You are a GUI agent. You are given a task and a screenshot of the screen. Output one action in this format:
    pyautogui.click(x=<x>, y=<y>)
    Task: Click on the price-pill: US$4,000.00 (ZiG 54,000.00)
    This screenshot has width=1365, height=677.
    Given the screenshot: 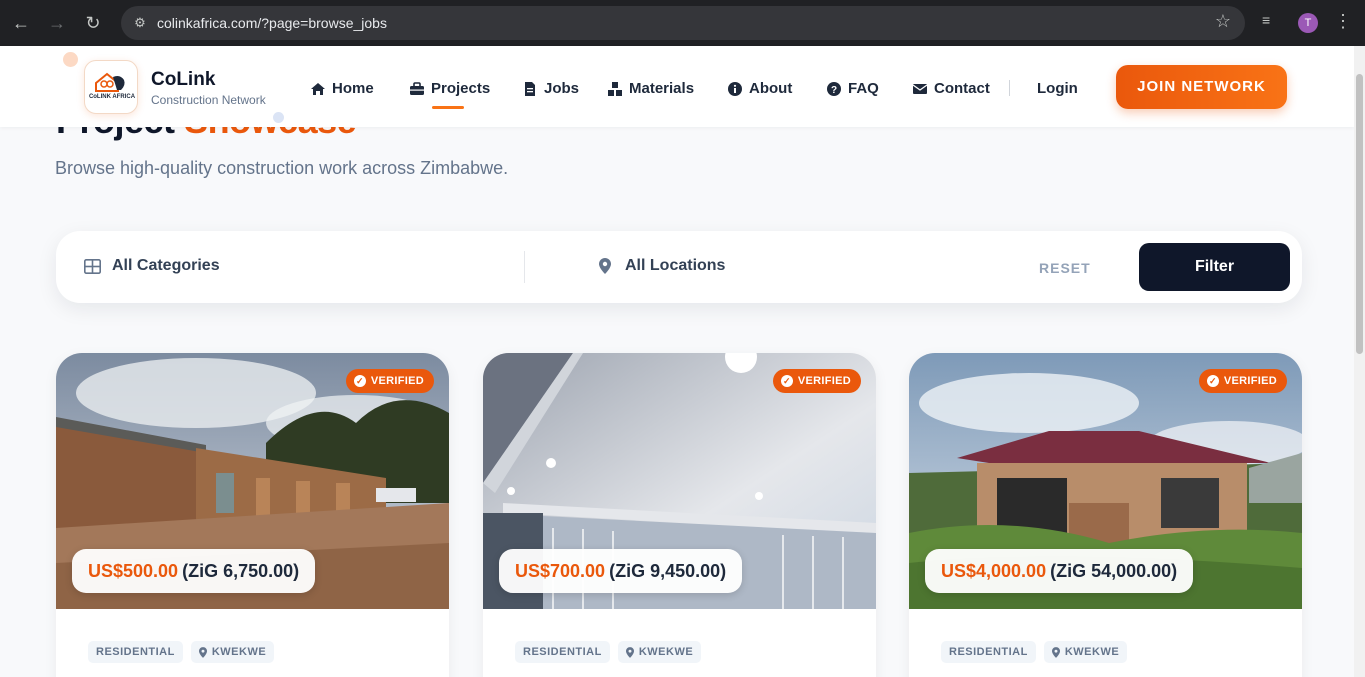 What is the action you would take?
    pyautogui.click(x=1059, y=571)
    